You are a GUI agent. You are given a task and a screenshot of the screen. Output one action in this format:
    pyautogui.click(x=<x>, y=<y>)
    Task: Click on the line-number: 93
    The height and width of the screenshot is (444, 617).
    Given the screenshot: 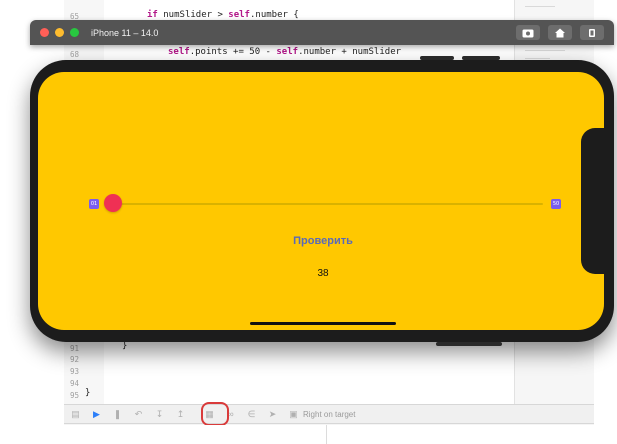 What is the action you would take?
    pyautogui.click(x=75, y=371)
    